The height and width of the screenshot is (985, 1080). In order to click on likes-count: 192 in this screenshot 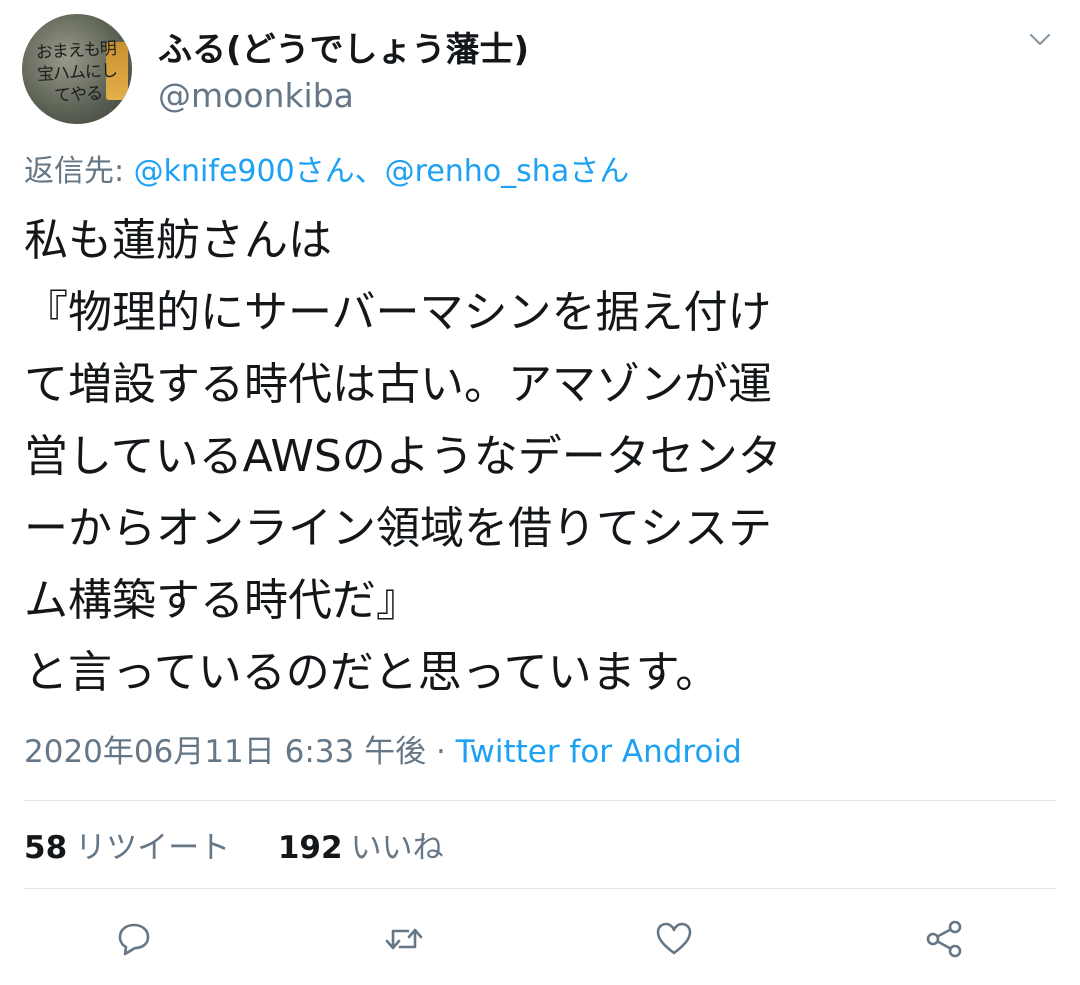, I will do `click(310, 848)`.